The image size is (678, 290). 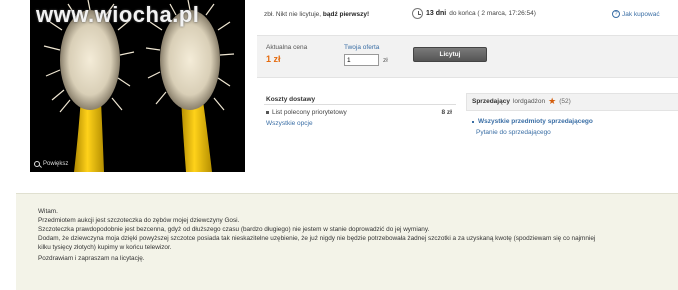 I want to click on seller-items-link: Wszystkie przedmioty sprzedającego, so click(x=532, y=121).